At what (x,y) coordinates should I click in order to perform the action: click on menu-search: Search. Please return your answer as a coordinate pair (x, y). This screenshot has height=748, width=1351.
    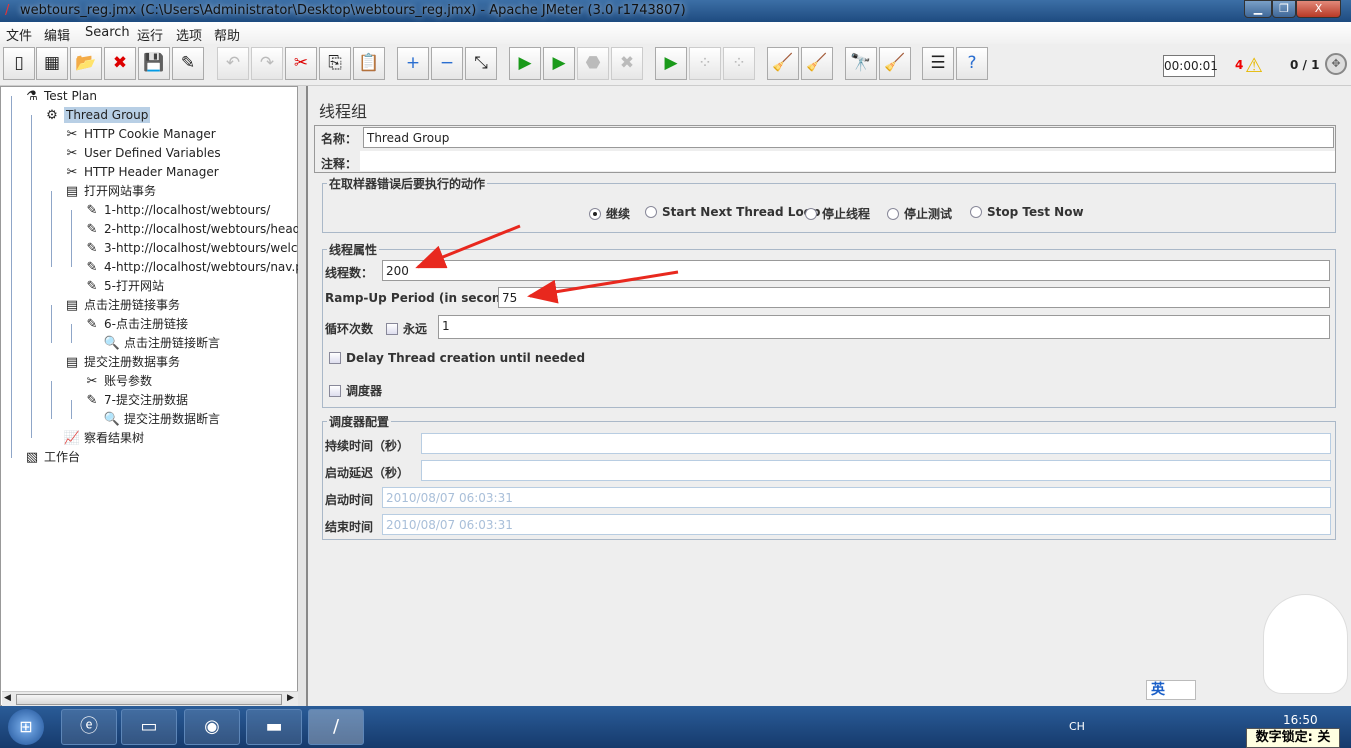
    Looking at the image, I should click on (107, 32).